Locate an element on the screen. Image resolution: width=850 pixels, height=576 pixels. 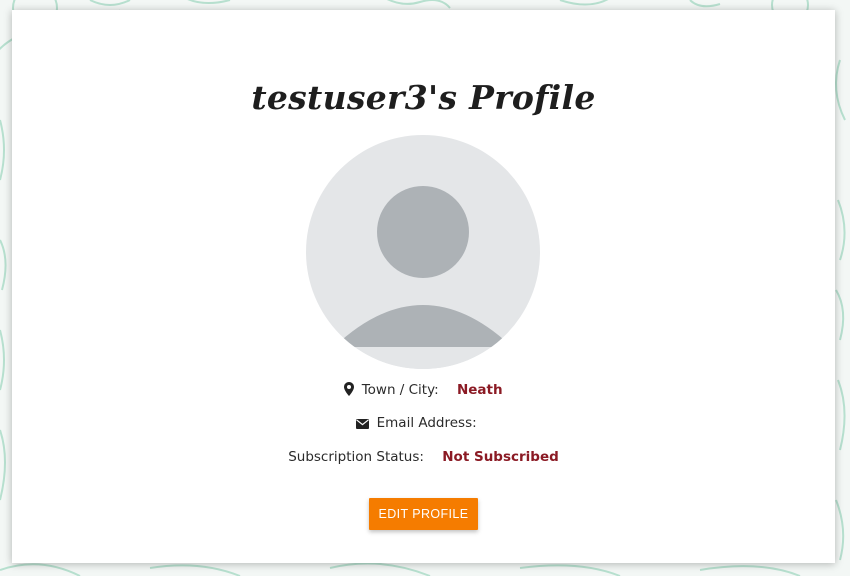
subscription-row: Subscription Status: Not Subscribed is located at coordinates (423, 457).